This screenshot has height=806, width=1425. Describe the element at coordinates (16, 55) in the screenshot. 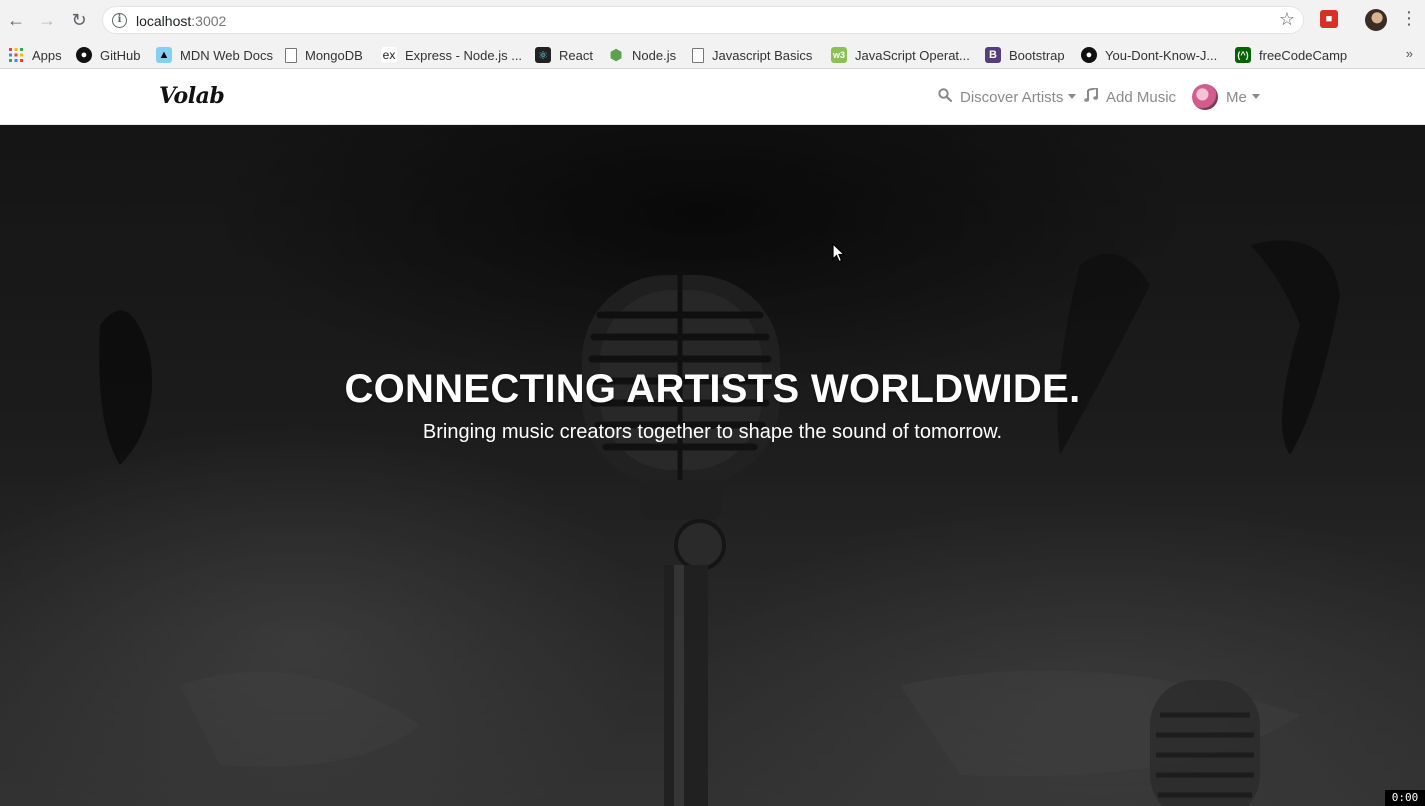

I see `apps-grid-icon` at that location.